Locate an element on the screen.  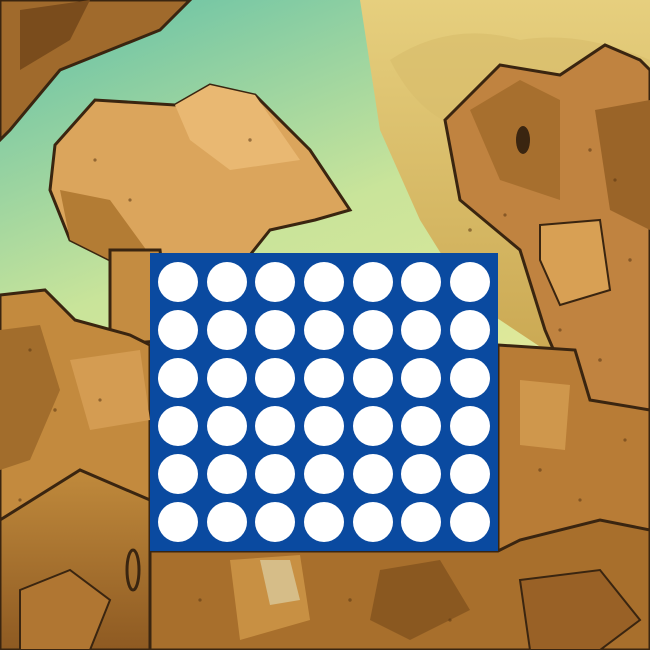
tower-window is located at coordinates (523, 140).